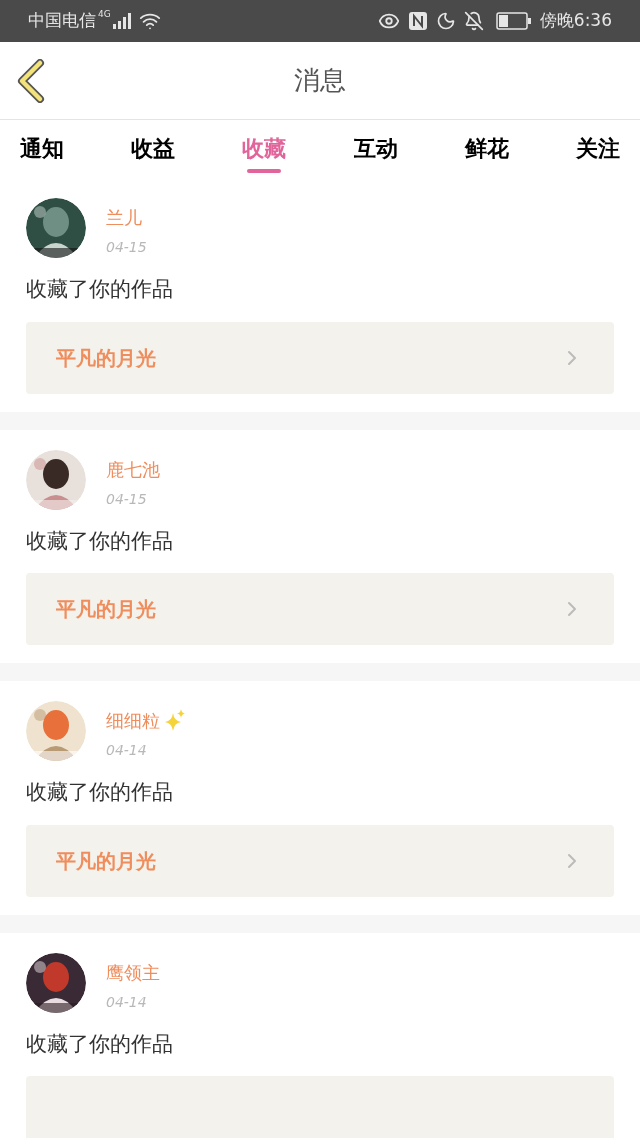  I want to click on clock-label: 傍晚6:36, so click(575, 21).